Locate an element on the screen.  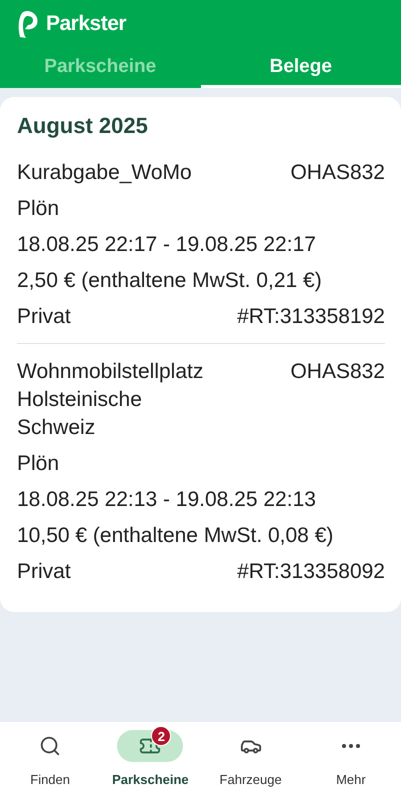
nav-item: Fahrzeuge is located at coordinates (250, 761).